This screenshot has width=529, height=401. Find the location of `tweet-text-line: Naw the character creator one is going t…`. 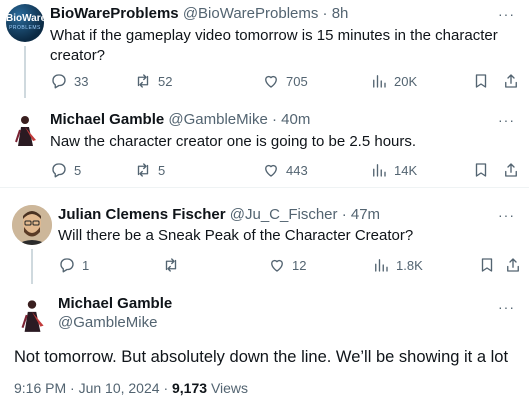

tweet-text-line: Naw the character creator one is going t… is located at coordinates (233, 141).